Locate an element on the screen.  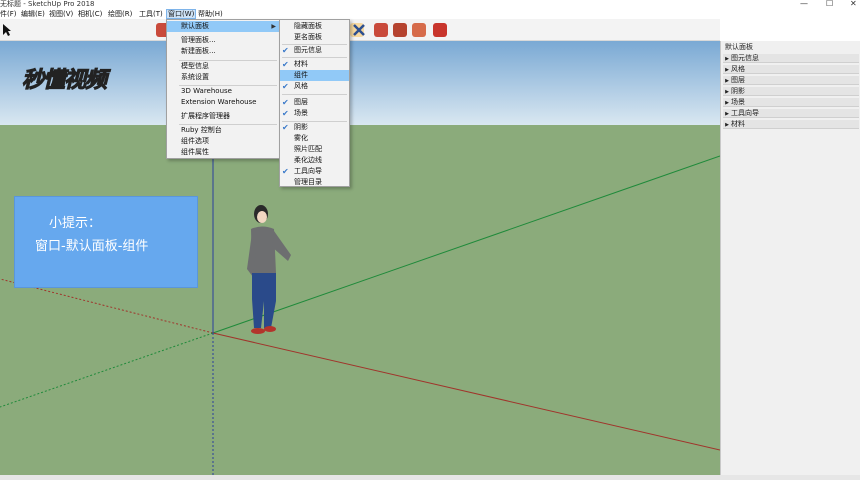
menu-edit: 编辑(E) is located at coordinates (33, 14).